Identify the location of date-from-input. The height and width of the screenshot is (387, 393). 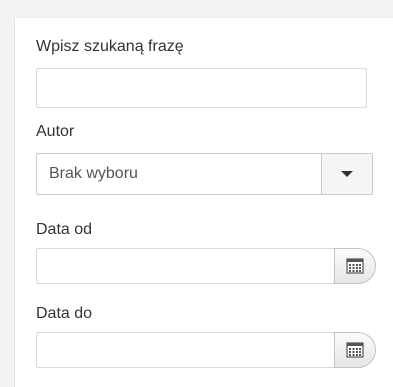
(186, 266).